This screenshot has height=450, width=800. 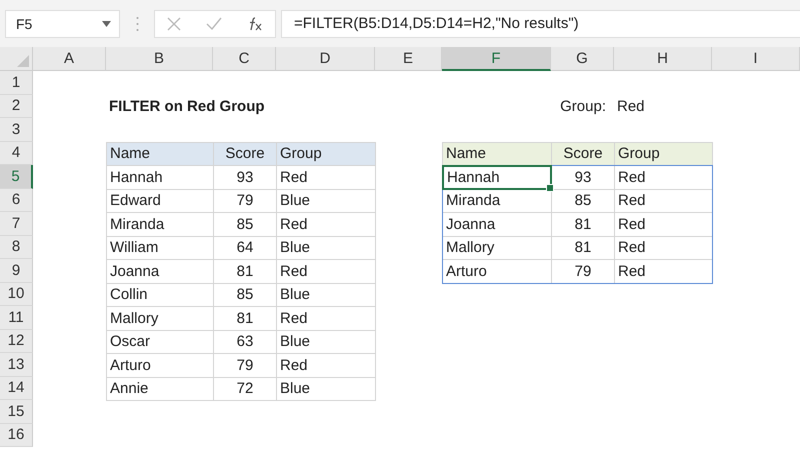 I want to click on column-header: H, so click(x=663, y=59).